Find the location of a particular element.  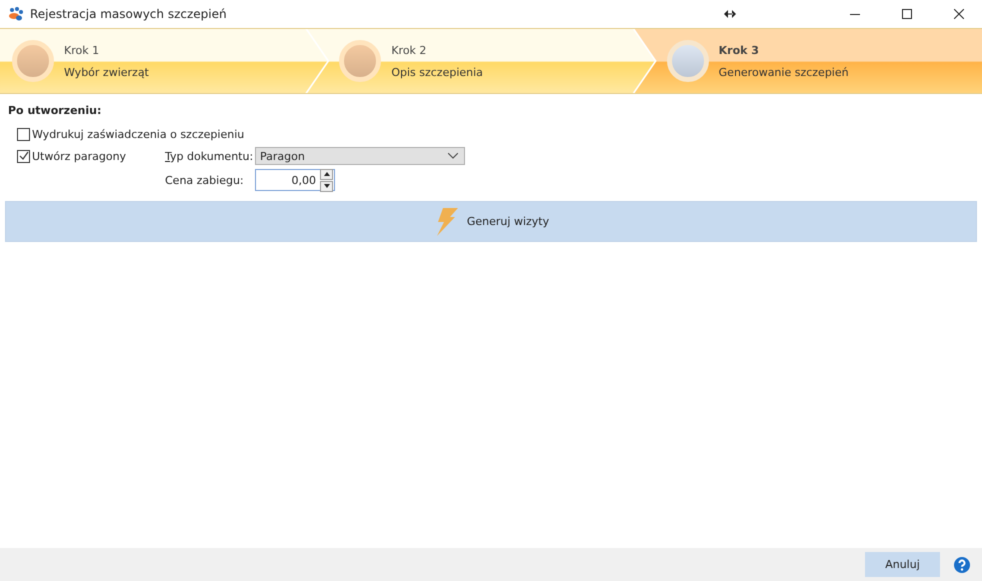

wizard-step: Krok 3 Generowanie szczepień is located at coordinates (808, 61).